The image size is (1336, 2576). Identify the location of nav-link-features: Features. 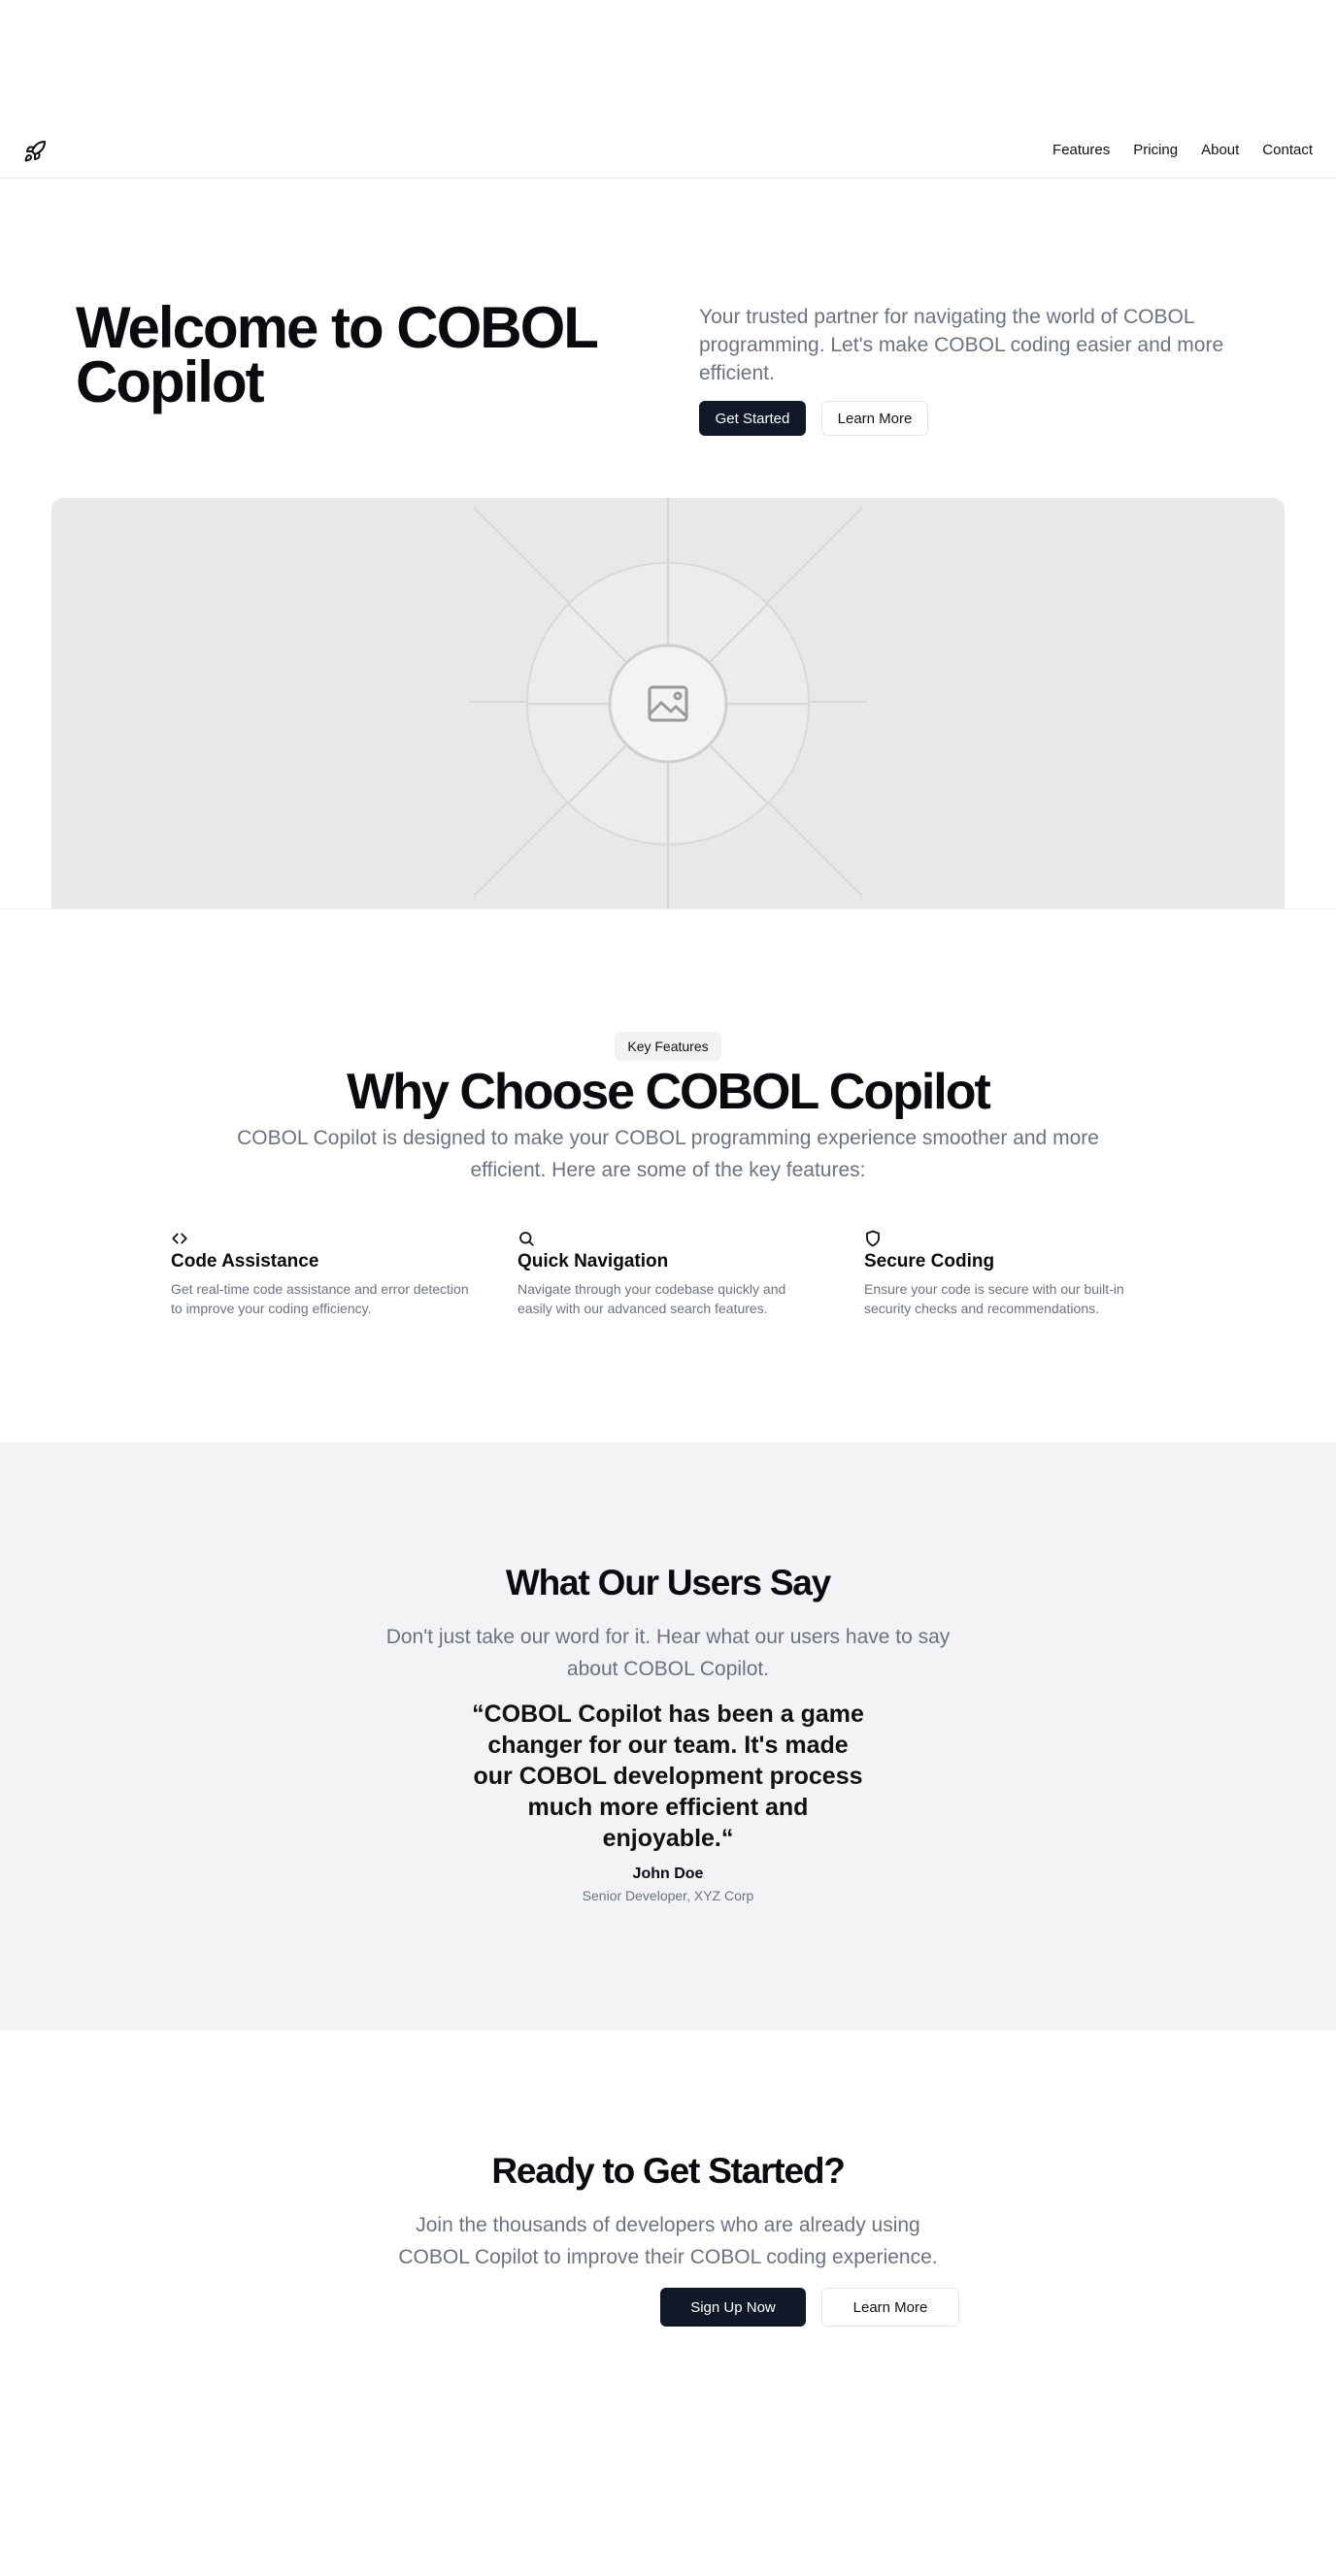
(1081, 150).